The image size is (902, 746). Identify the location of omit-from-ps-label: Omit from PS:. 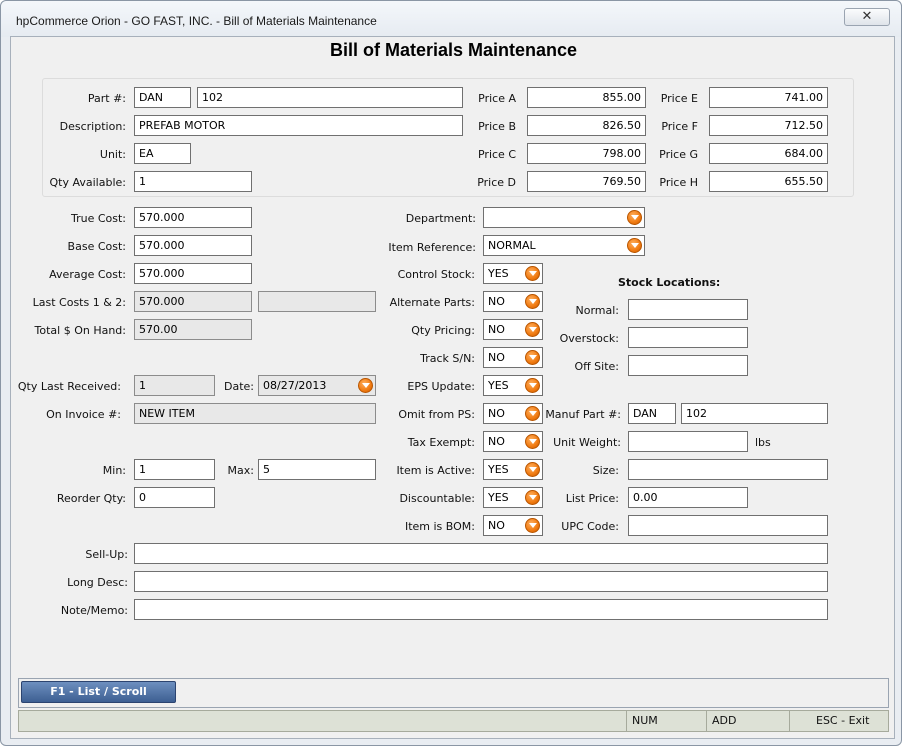
(436, 414).